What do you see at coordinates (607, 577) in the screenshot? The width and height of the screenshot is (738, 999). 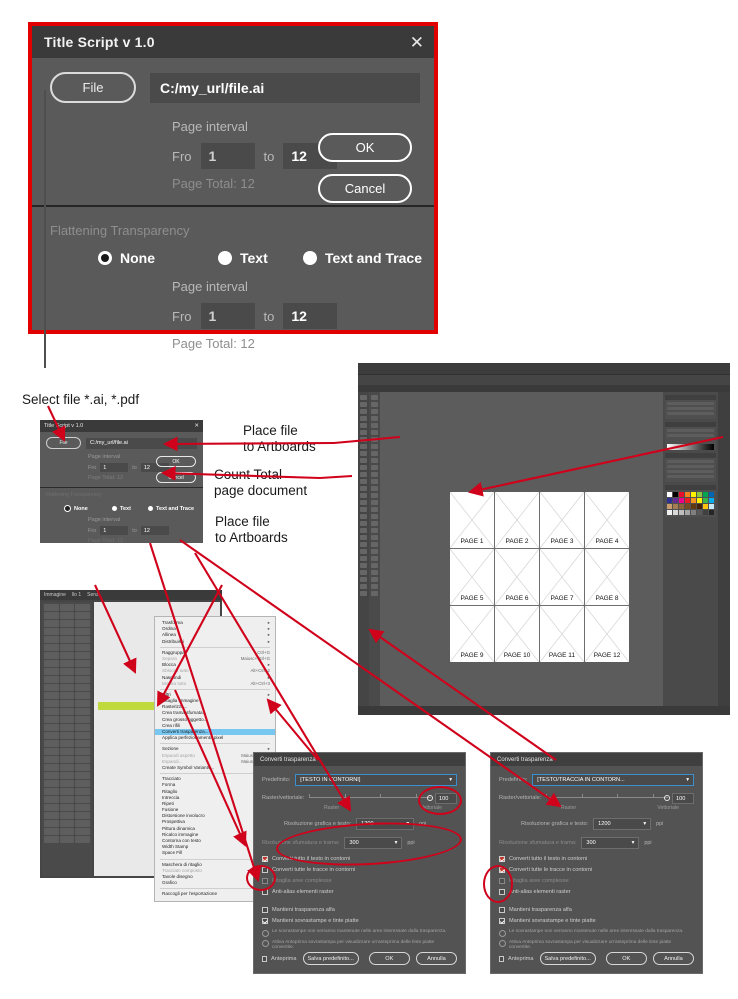 I see `artboard-page: PAGE 8` at bounding box center [607, 577].